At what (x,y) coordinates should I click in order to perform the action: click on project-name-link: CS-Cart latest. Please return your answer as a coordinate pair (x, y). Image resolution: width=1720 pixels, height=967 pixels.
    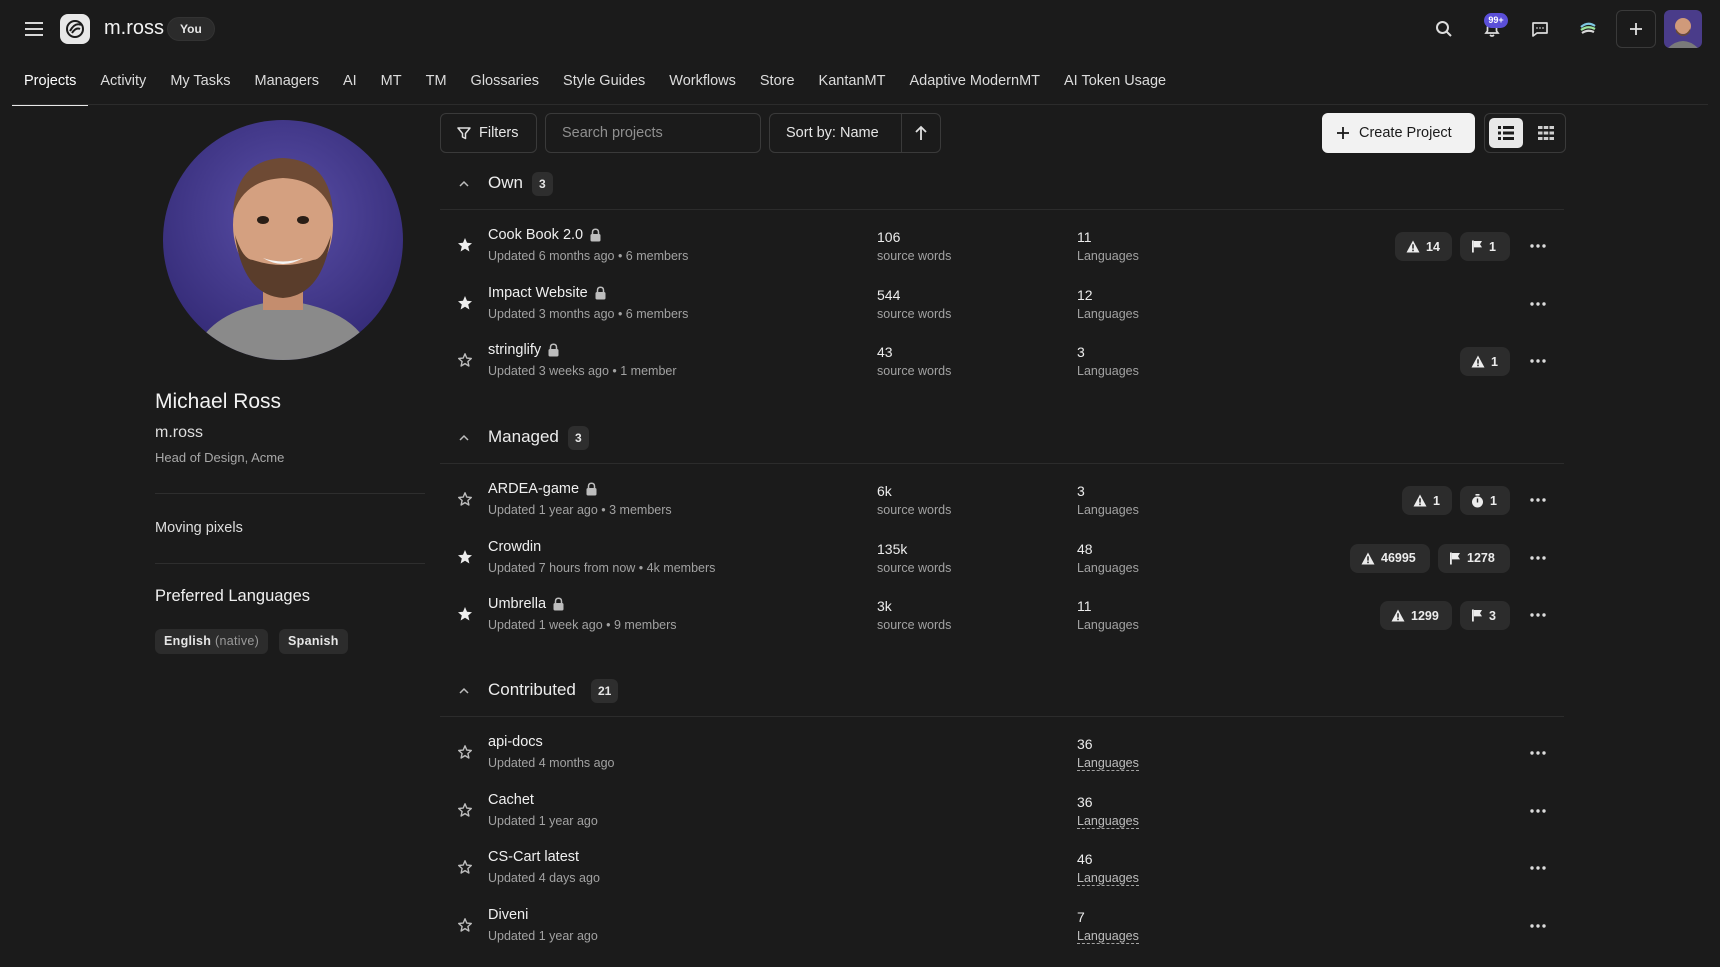
    Looking at the image, I should click on (533, 857).